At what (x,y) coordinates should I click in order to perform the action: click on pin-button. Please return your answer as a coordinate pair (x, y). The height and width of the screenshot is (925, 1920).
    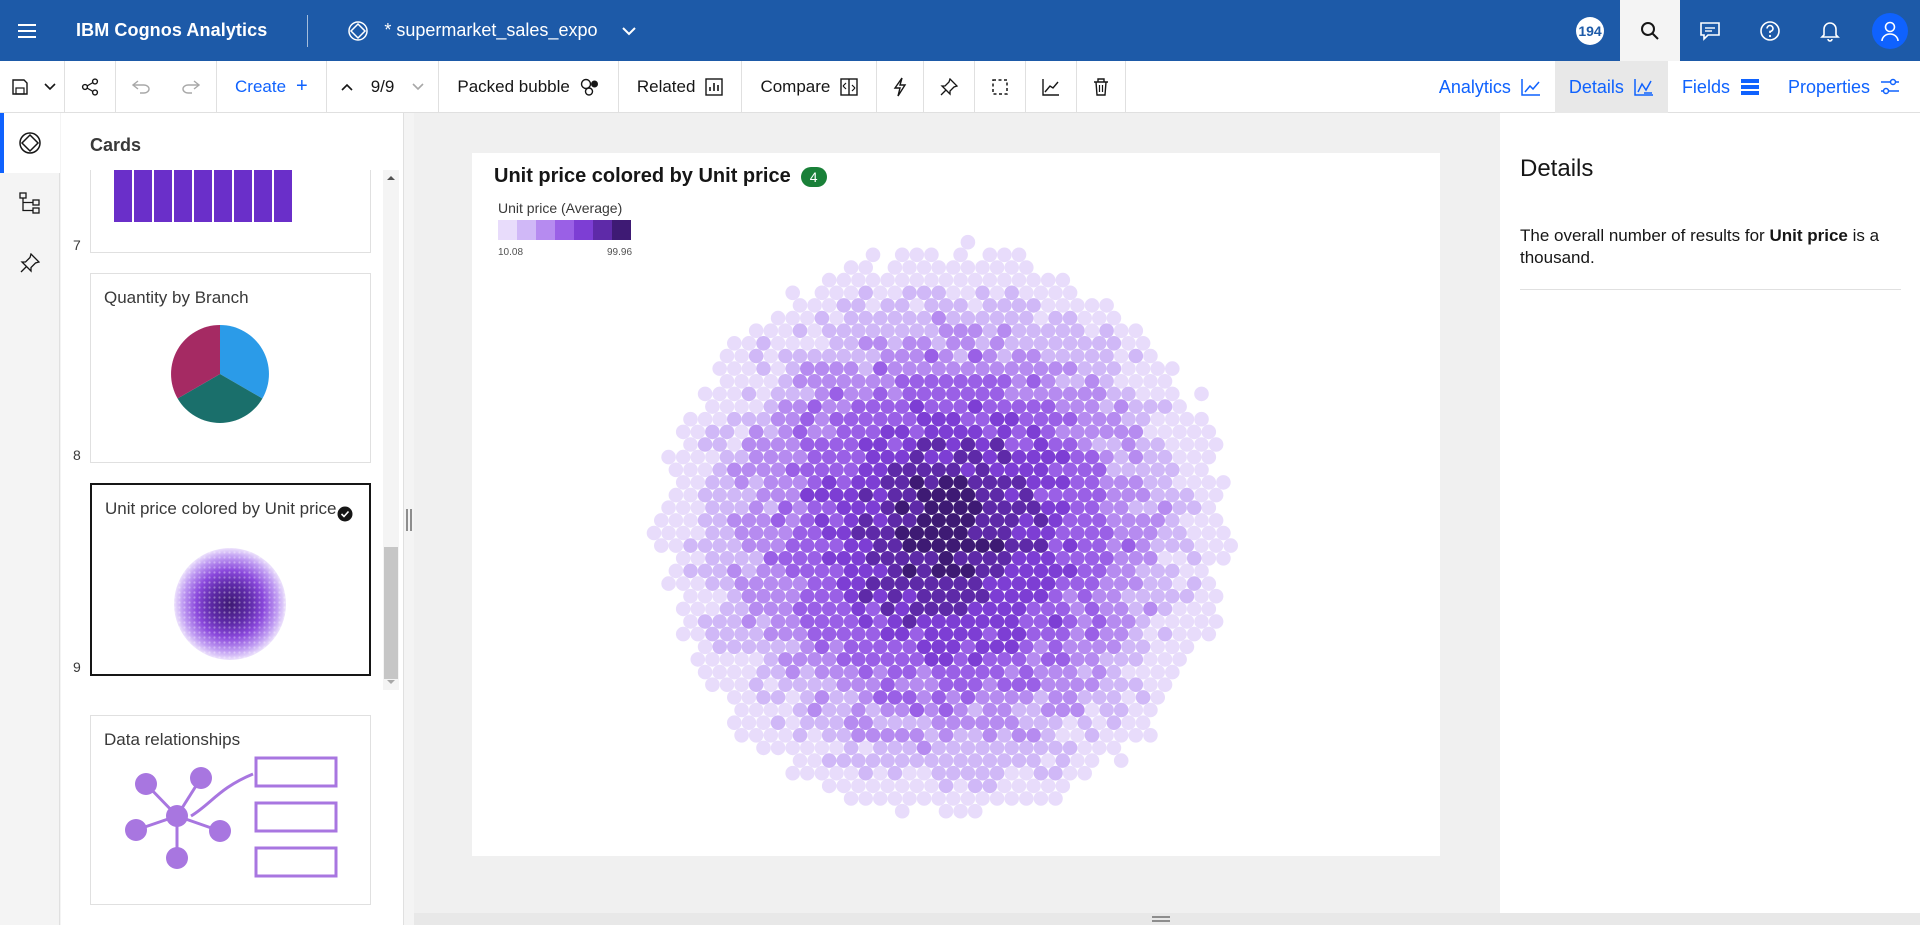
    Looking at the image, I should click on (950, 86).